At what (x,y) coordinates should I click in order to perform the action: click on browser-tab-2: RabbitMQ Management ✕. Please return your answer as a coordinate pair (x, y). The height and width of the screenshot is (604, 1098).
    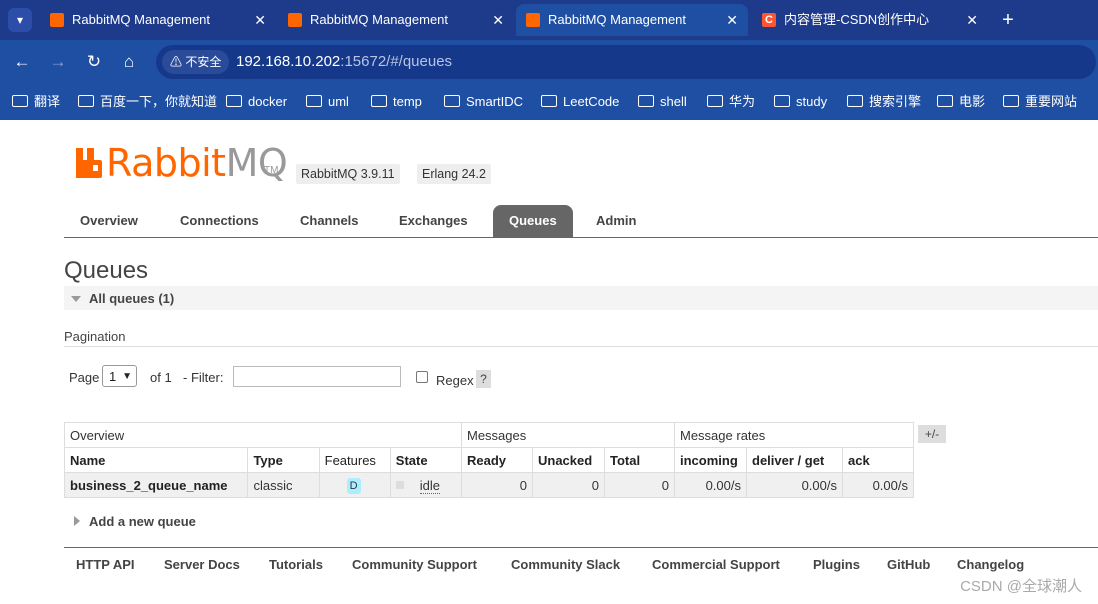
    Looking at the image, I should click on (396, 20).